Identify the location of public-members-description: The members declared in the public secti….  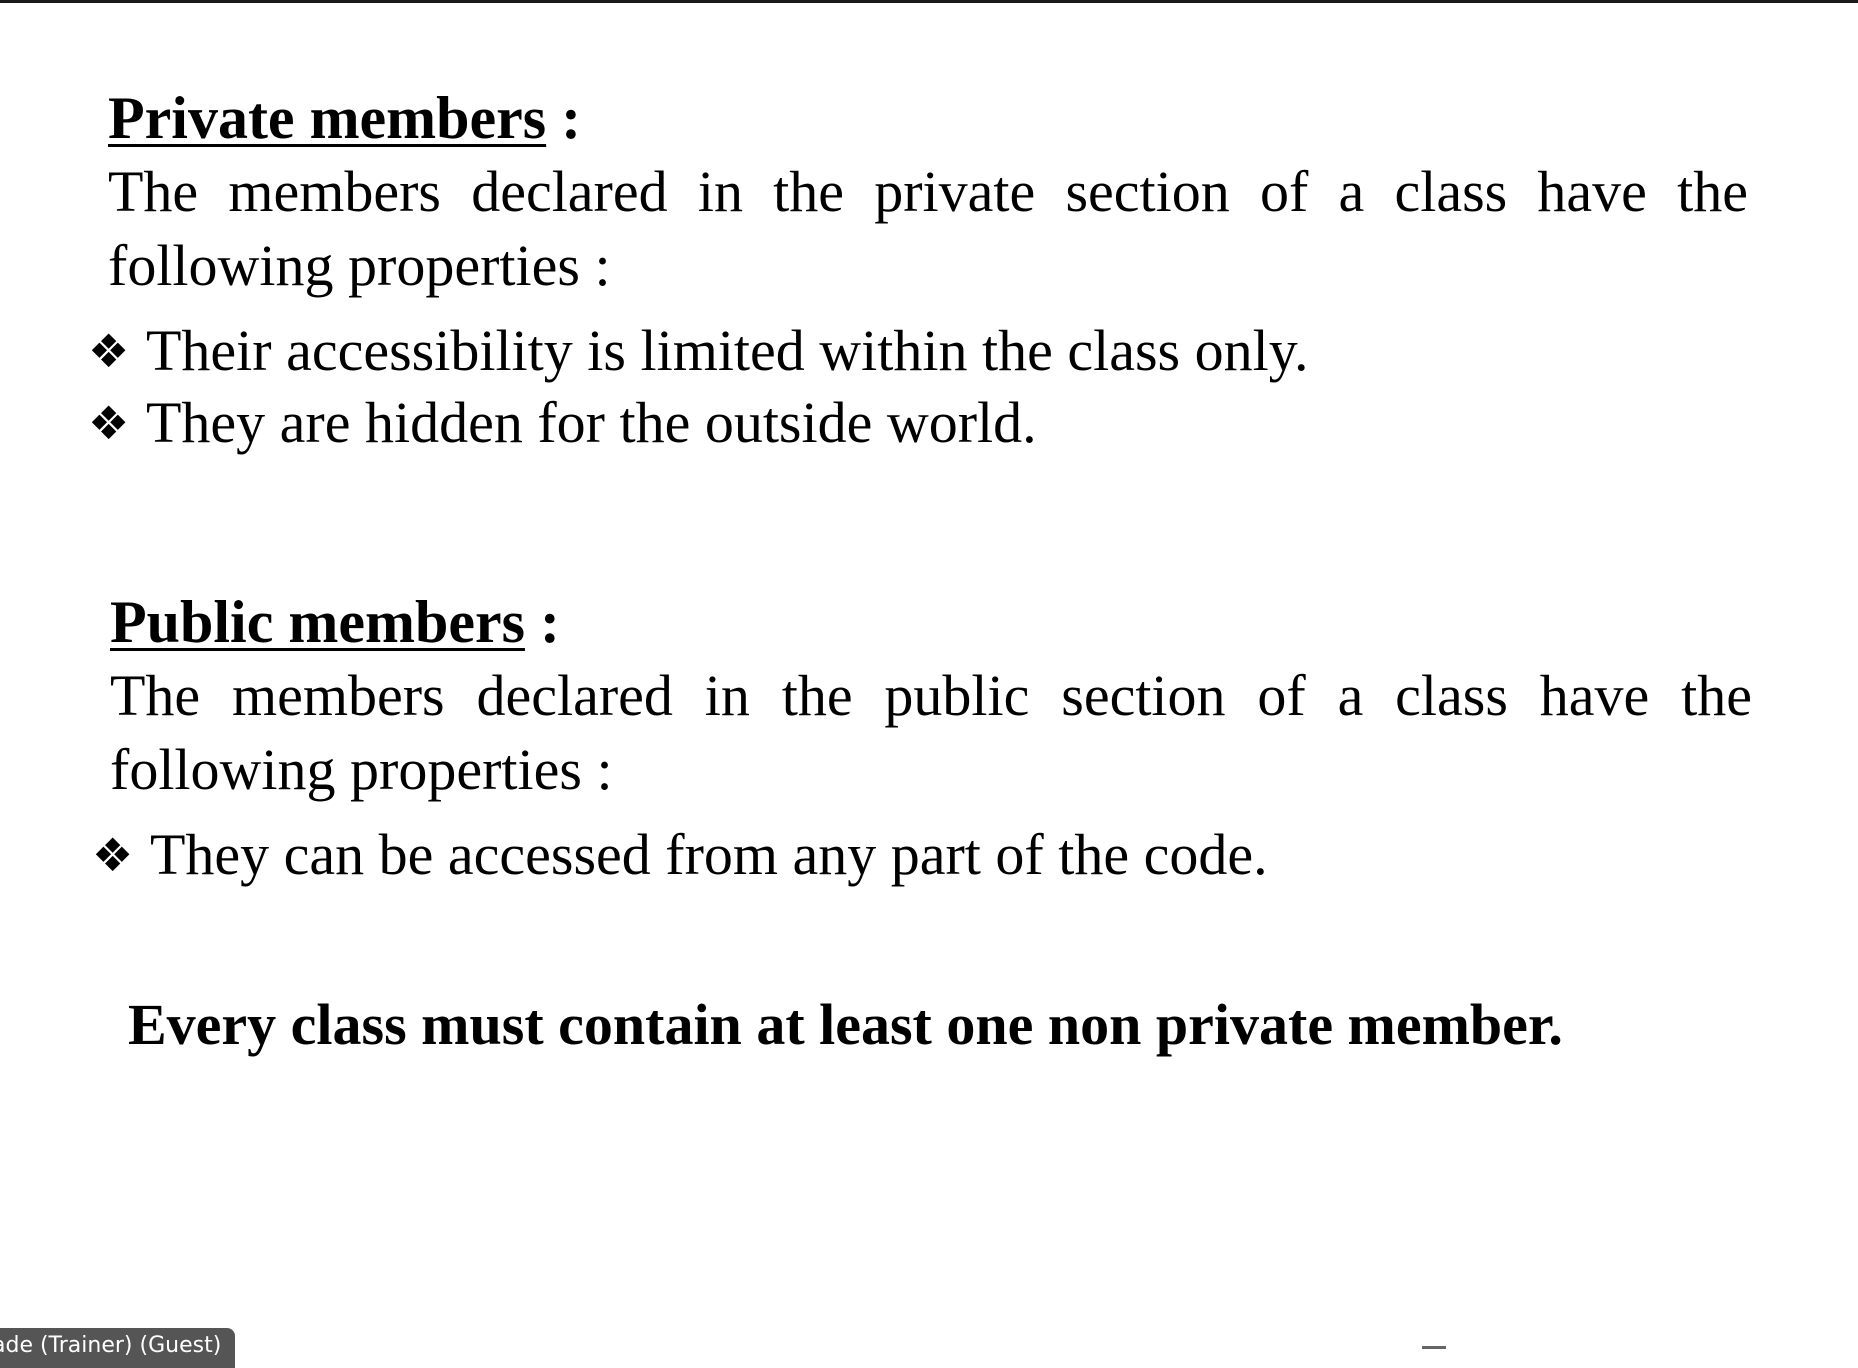
(931, 732).